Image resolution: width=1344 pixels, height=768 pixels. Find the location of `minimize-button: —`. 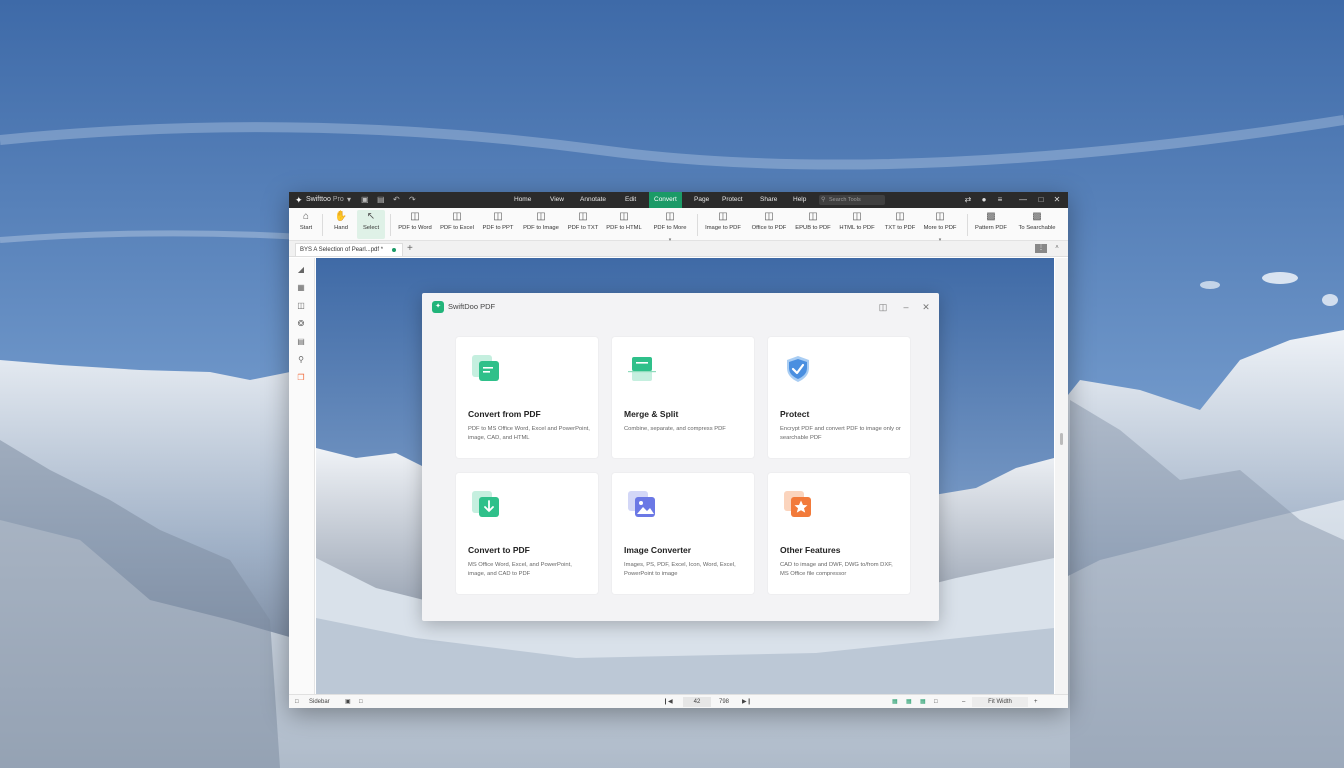

minimize-button: — is located at coordinates (1023, 200).